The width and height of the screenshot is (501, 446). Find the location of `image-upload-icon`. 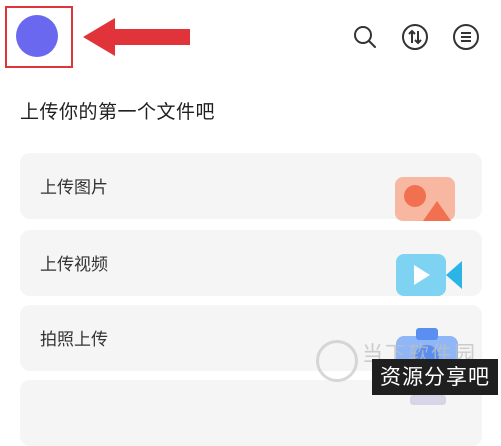

image-upload-icon is located at coordinates (425, 199).